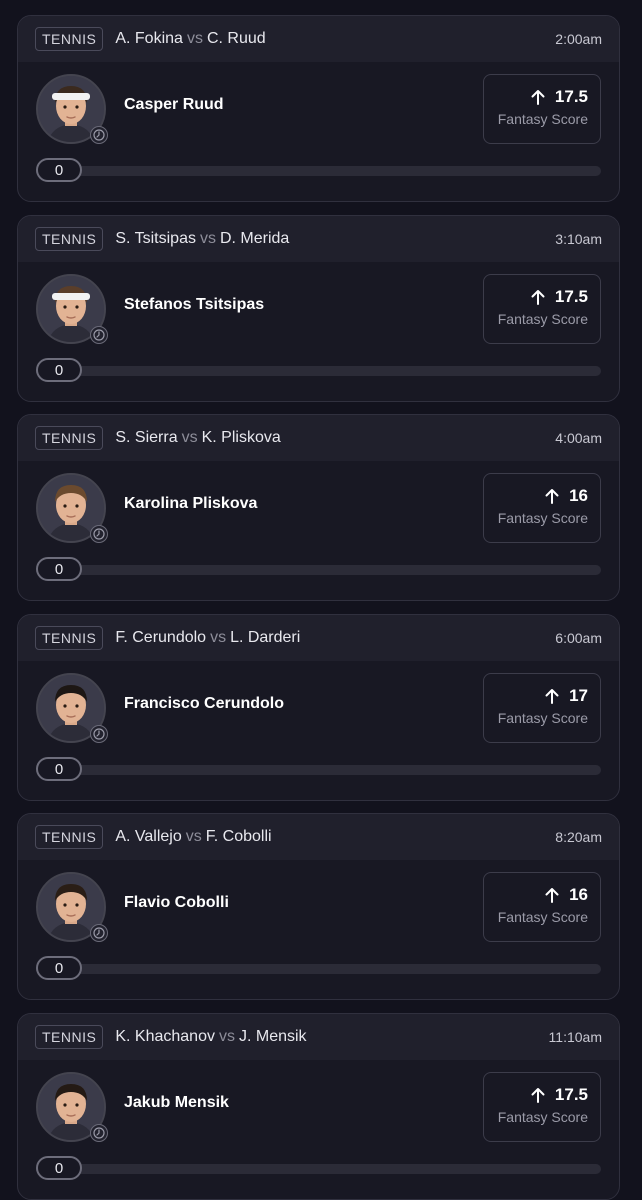 This screenshot has width=642, height=1200. What do you see at coordinates (335, 837) in the screenshot?
I see `matchup: A. Vallejo vs F. Cobolli` at bounding box center [335, 837].